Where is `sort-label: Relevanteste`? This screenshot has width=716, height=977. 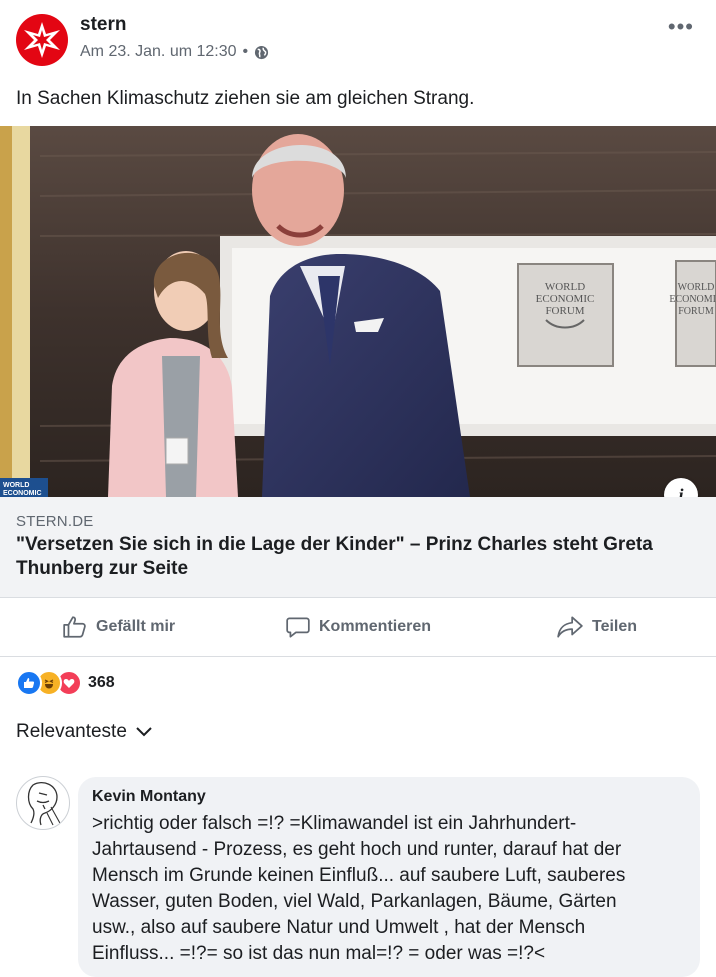 sort-label: Relevanteste is located at coordinates (71, 731).